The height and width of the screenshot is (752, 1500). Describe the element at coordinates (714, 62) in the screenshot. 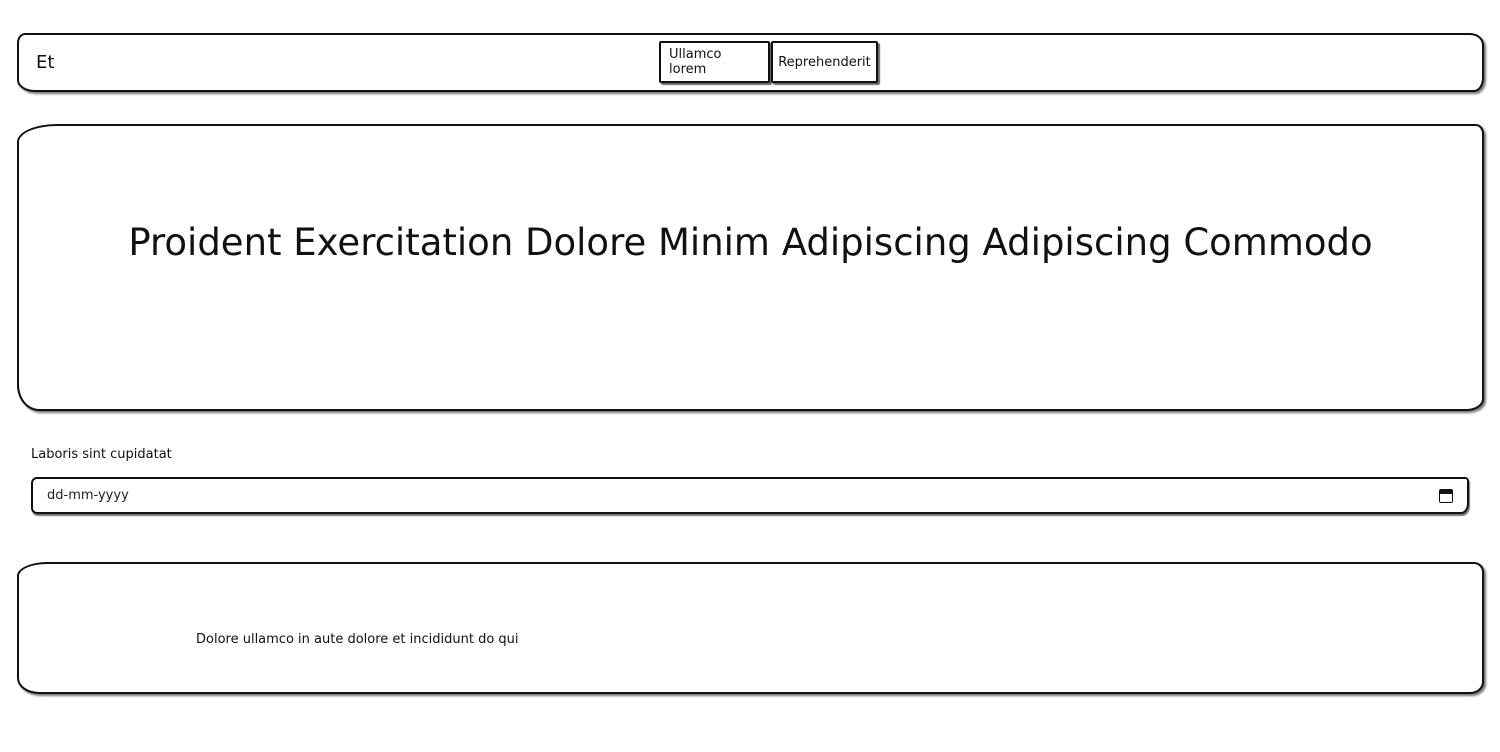

I see `nav-button-ullamco-lorem: Ullamco lorem` at that location.